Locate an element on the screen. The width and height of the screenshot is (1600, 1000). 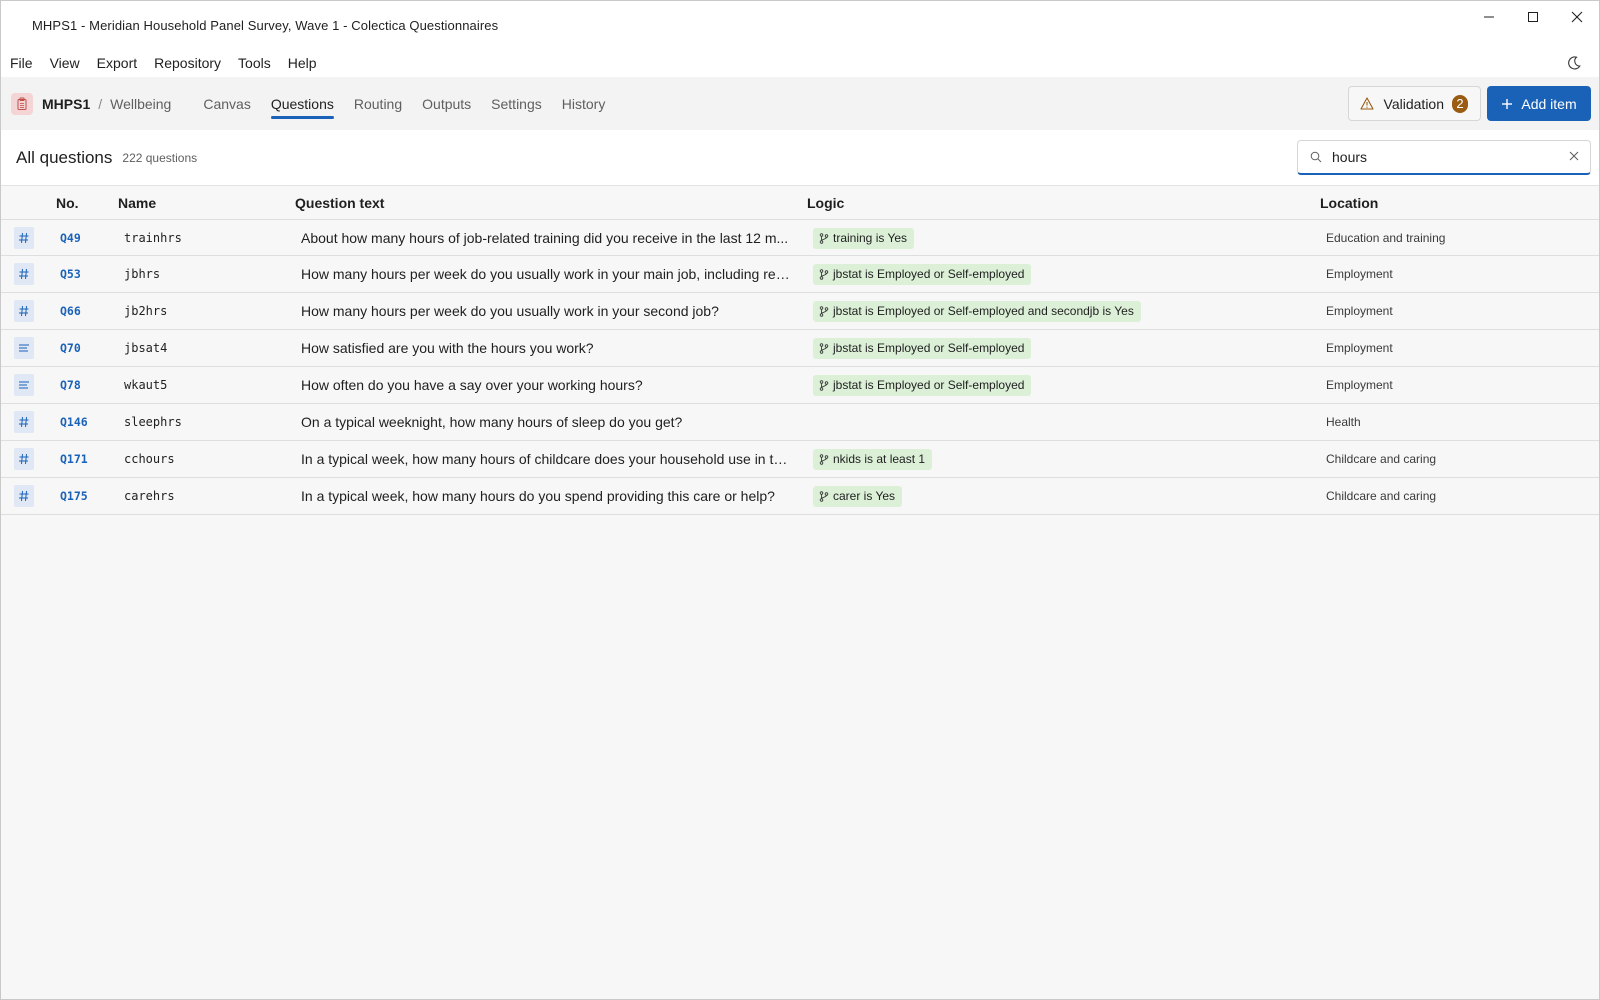
question-count: 222 questions is located at coordinates (160, 157).